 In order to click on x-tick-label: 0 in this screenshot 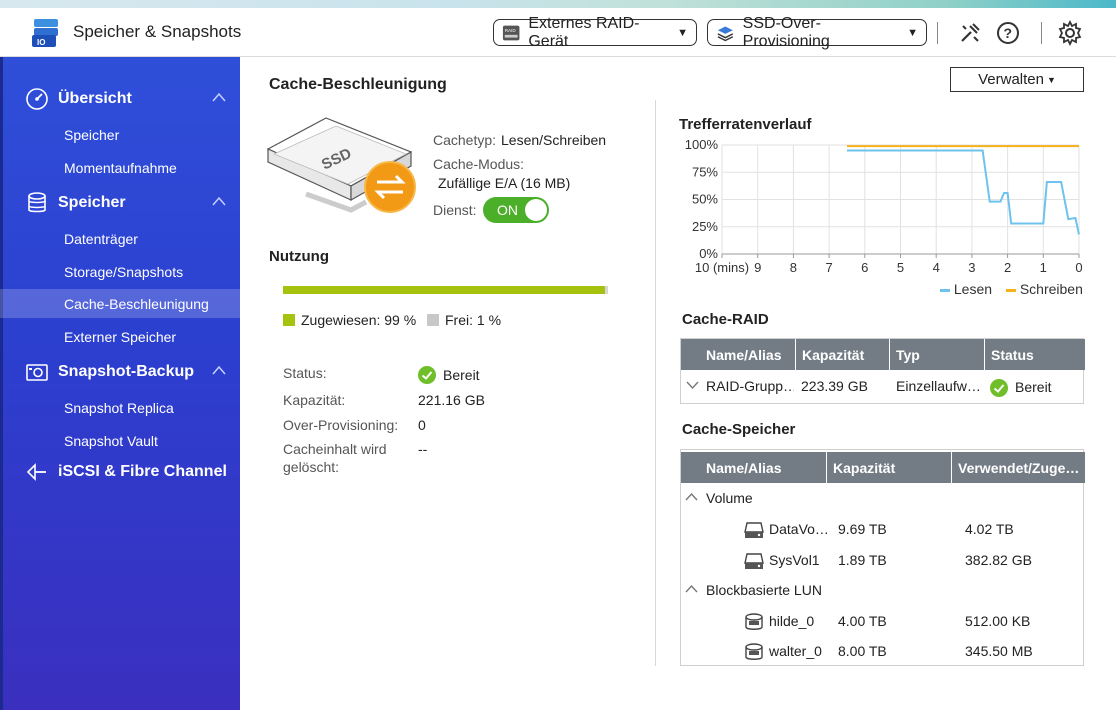, I will do `click(1078, 267)`.